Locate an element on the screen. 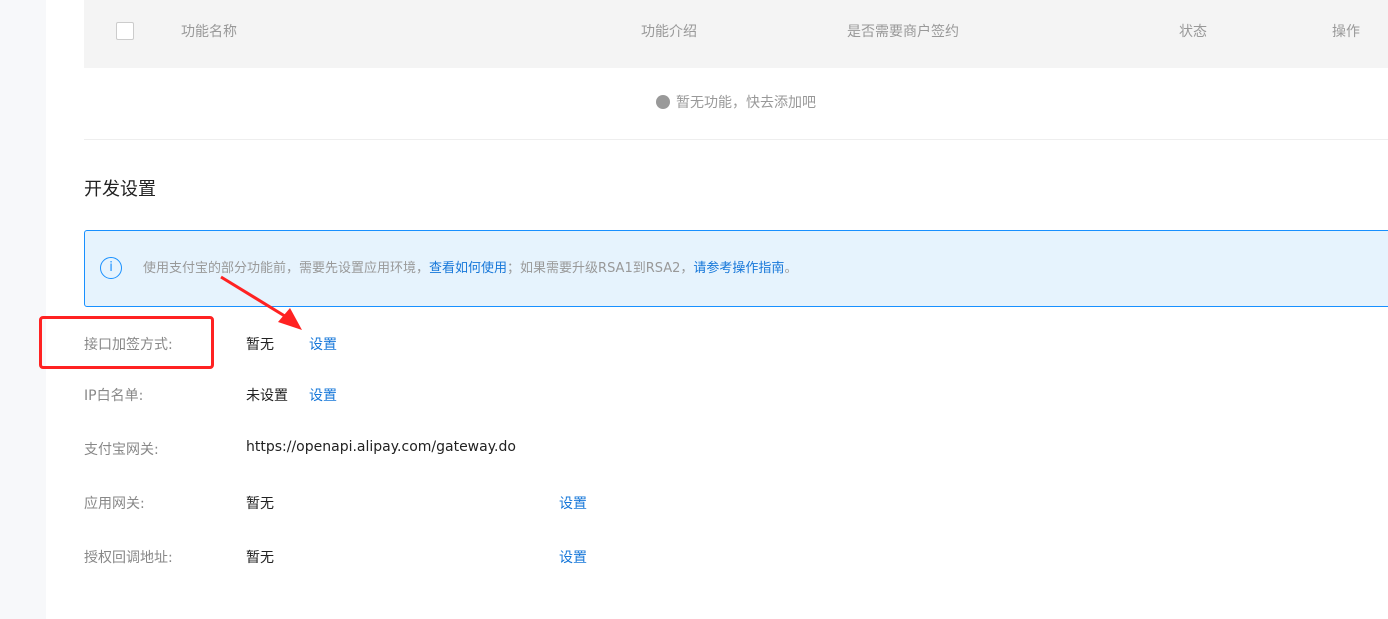 The width and height of the screenshot is (1388, 619). annotation-arrow-icon is located at coordinates (261, 302).